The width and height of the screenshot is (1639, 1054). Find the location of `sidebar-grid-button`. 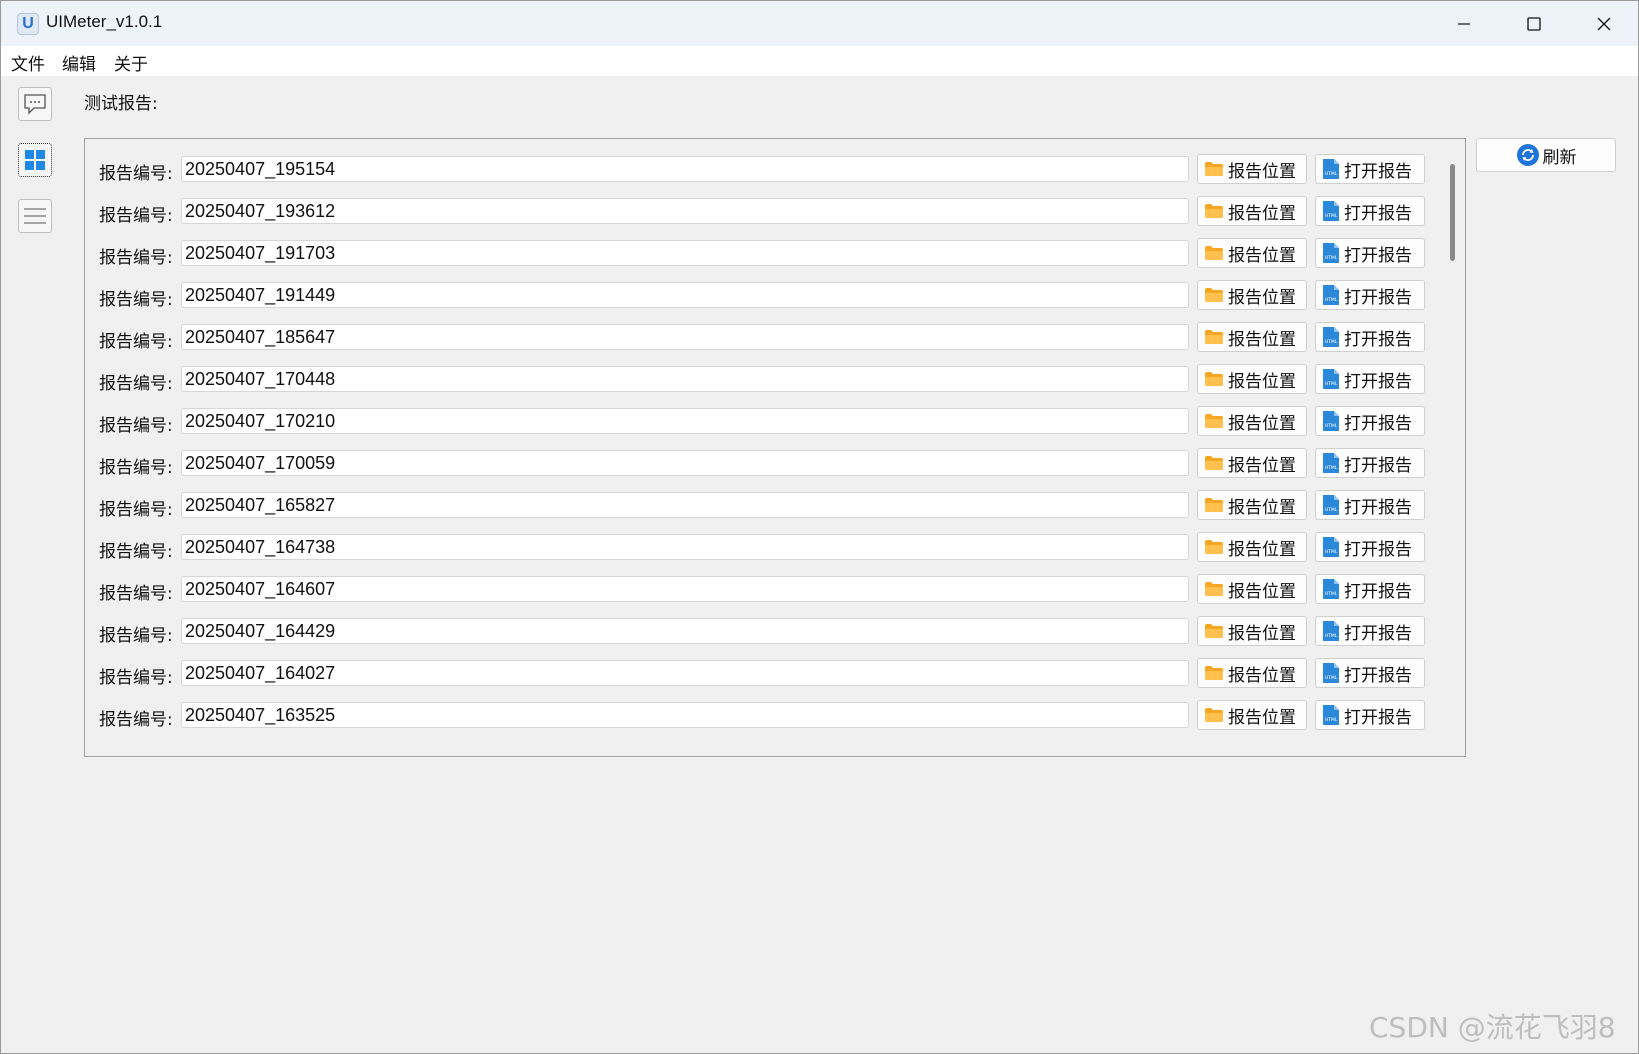

sidebar-grid-button is located at coordinates (35, 160).